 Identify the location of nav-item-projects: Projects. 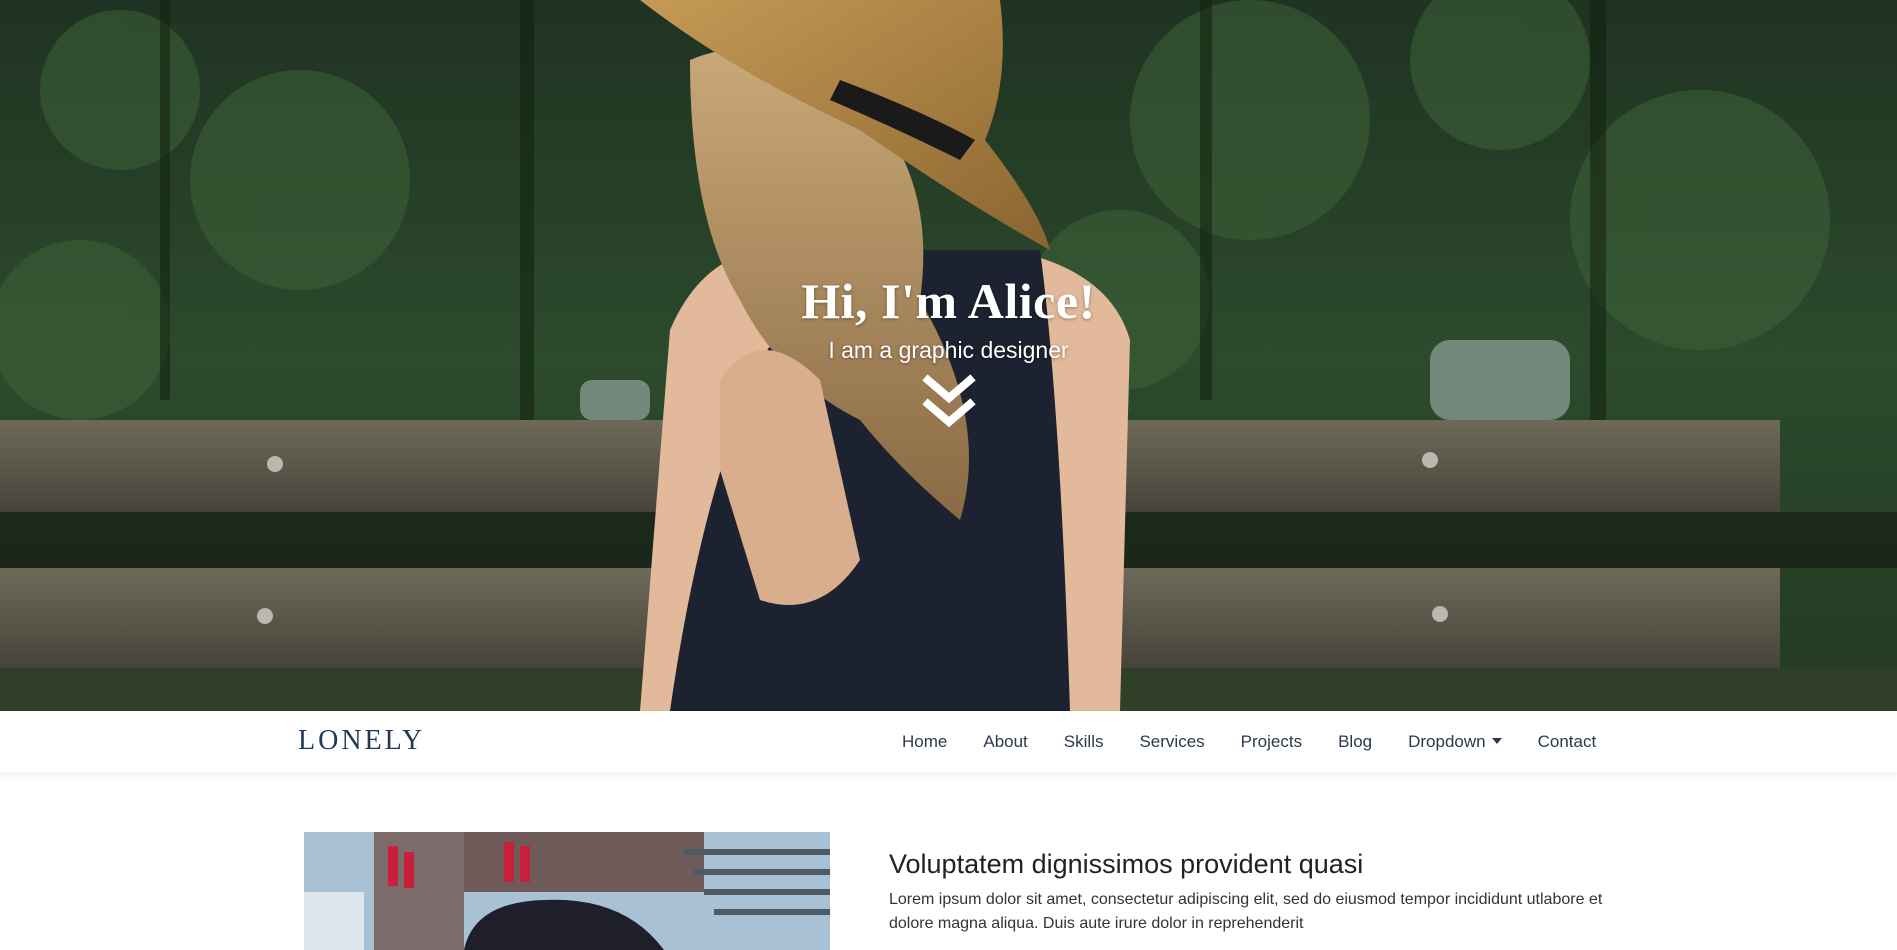
(1271, 742).